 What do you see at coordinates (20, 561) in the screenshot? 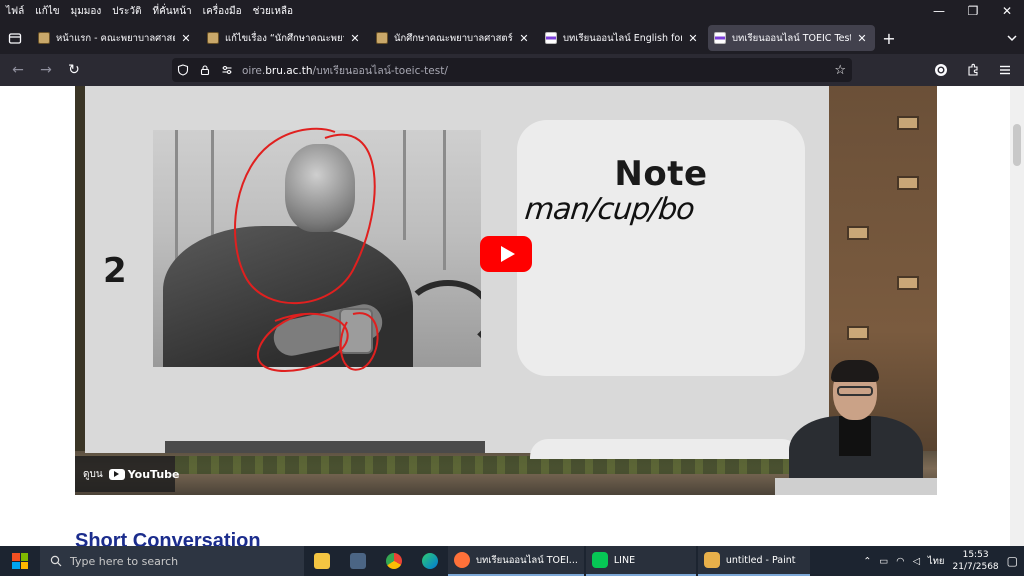
I see `start-button` at bounding box center [20, 561].